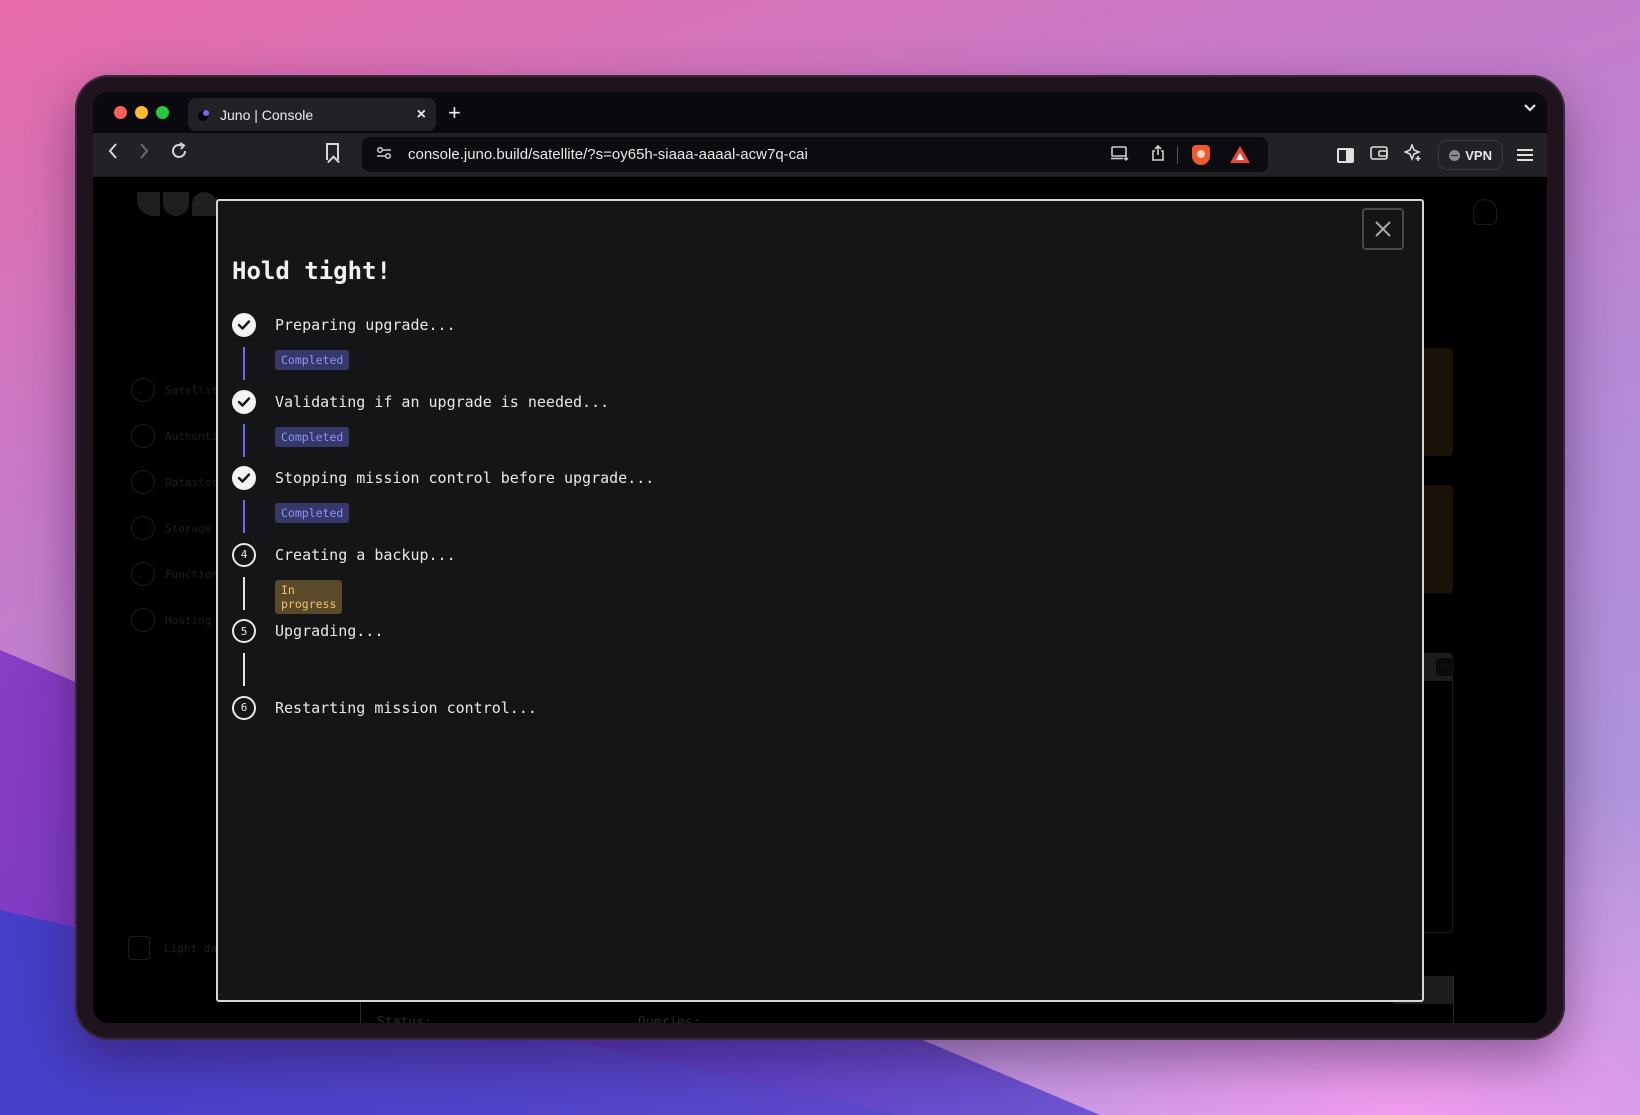  I want to click on leo-ai-icon, so click(1412, 154).